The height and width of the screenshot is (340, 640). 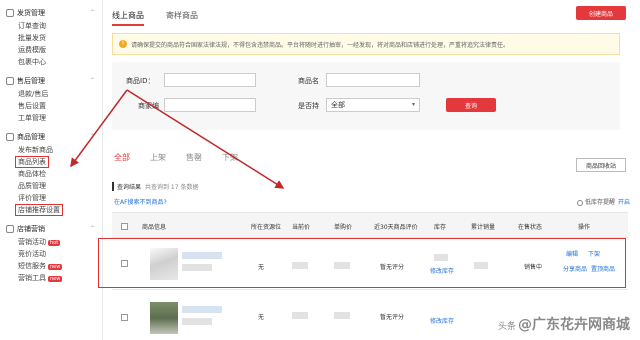 What do you see at coordinates (51, 94) in the screenshot?
I see `sidebar-item-refund: 退款/售后` at bounding box center [51, 94].